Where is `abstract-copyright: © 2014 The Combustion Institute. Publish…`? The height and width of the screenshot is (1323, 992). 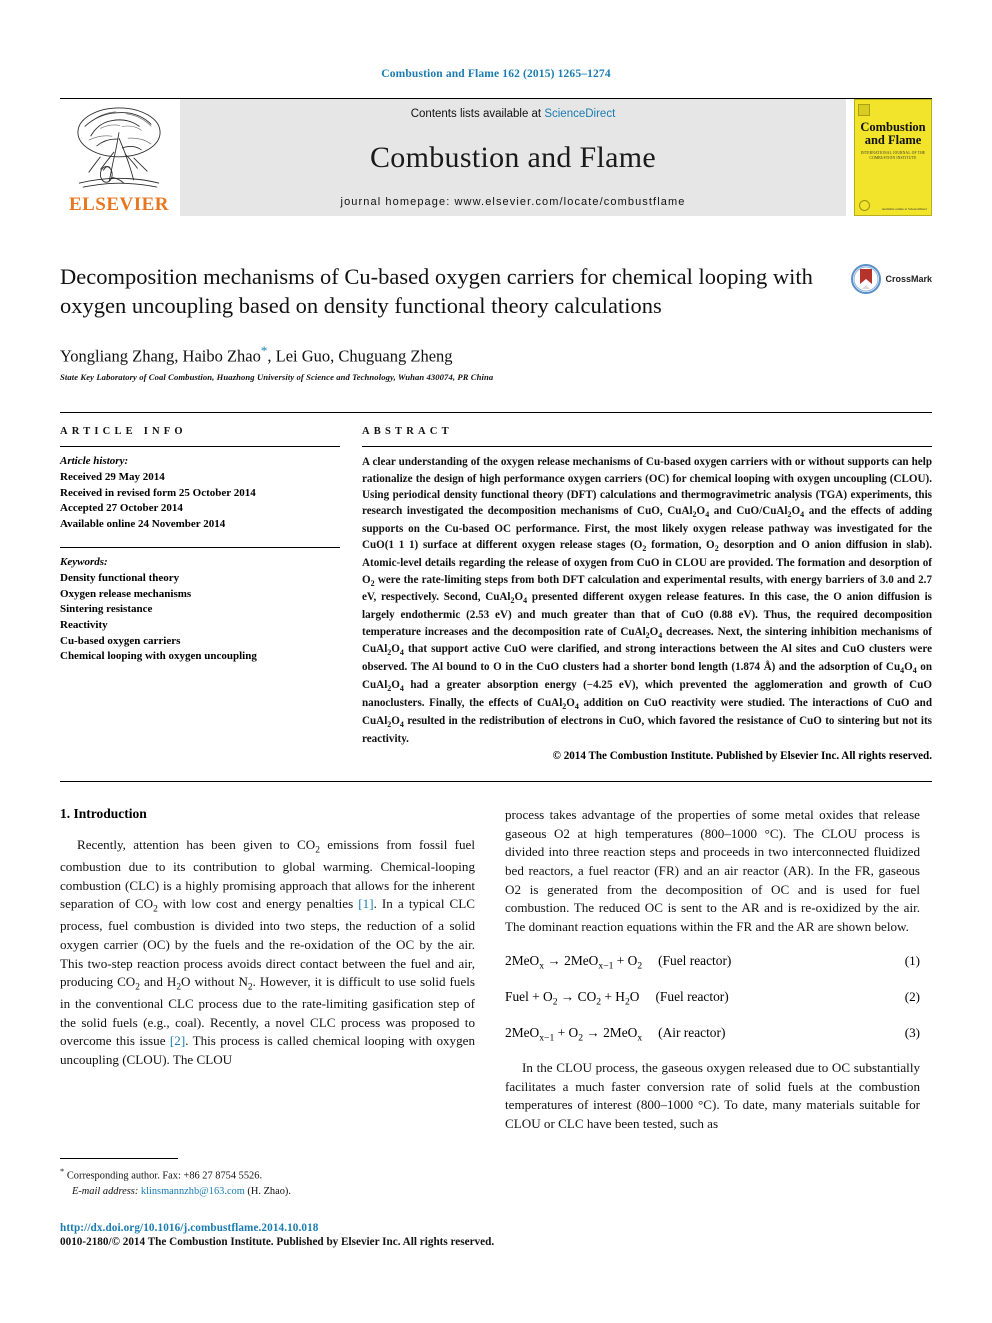 abstract-copyright: © 2014 The Combustion Institute. Publish… is located at coordinates (742, 756).